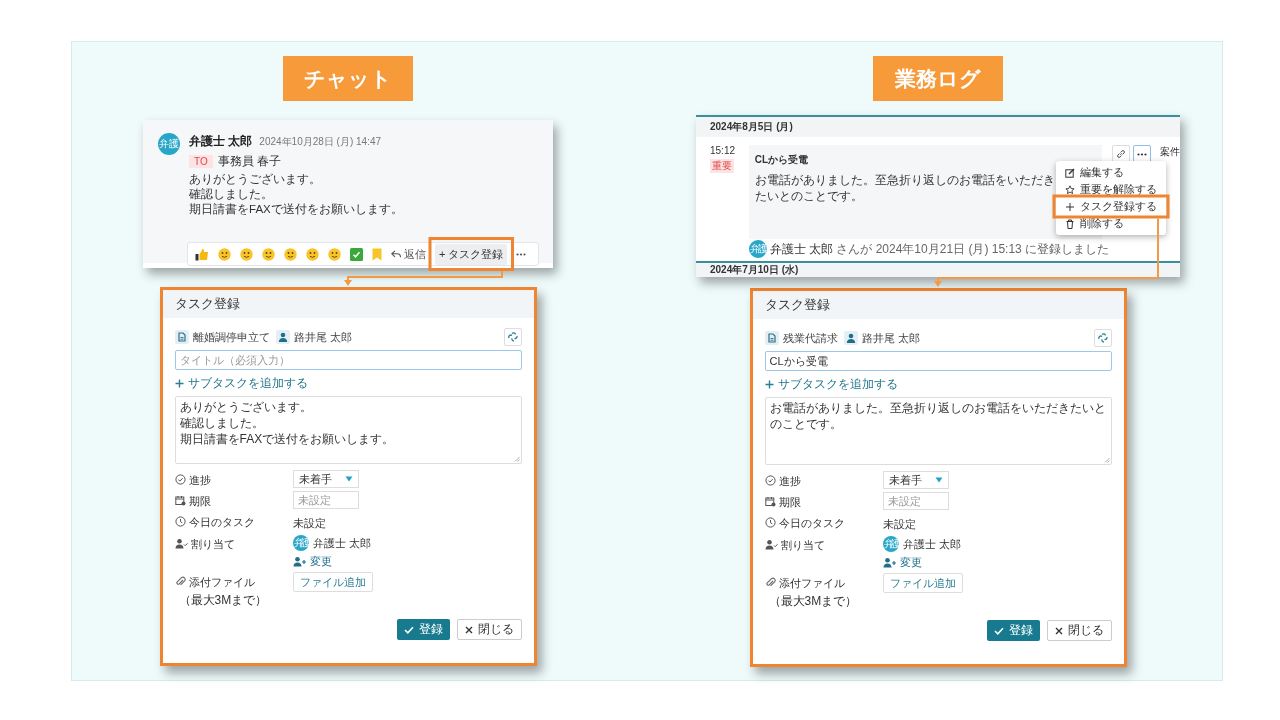 This screenshot has width=1280, height=720. I want to click on task-register-button: + タスク登録, so click(471, 254).